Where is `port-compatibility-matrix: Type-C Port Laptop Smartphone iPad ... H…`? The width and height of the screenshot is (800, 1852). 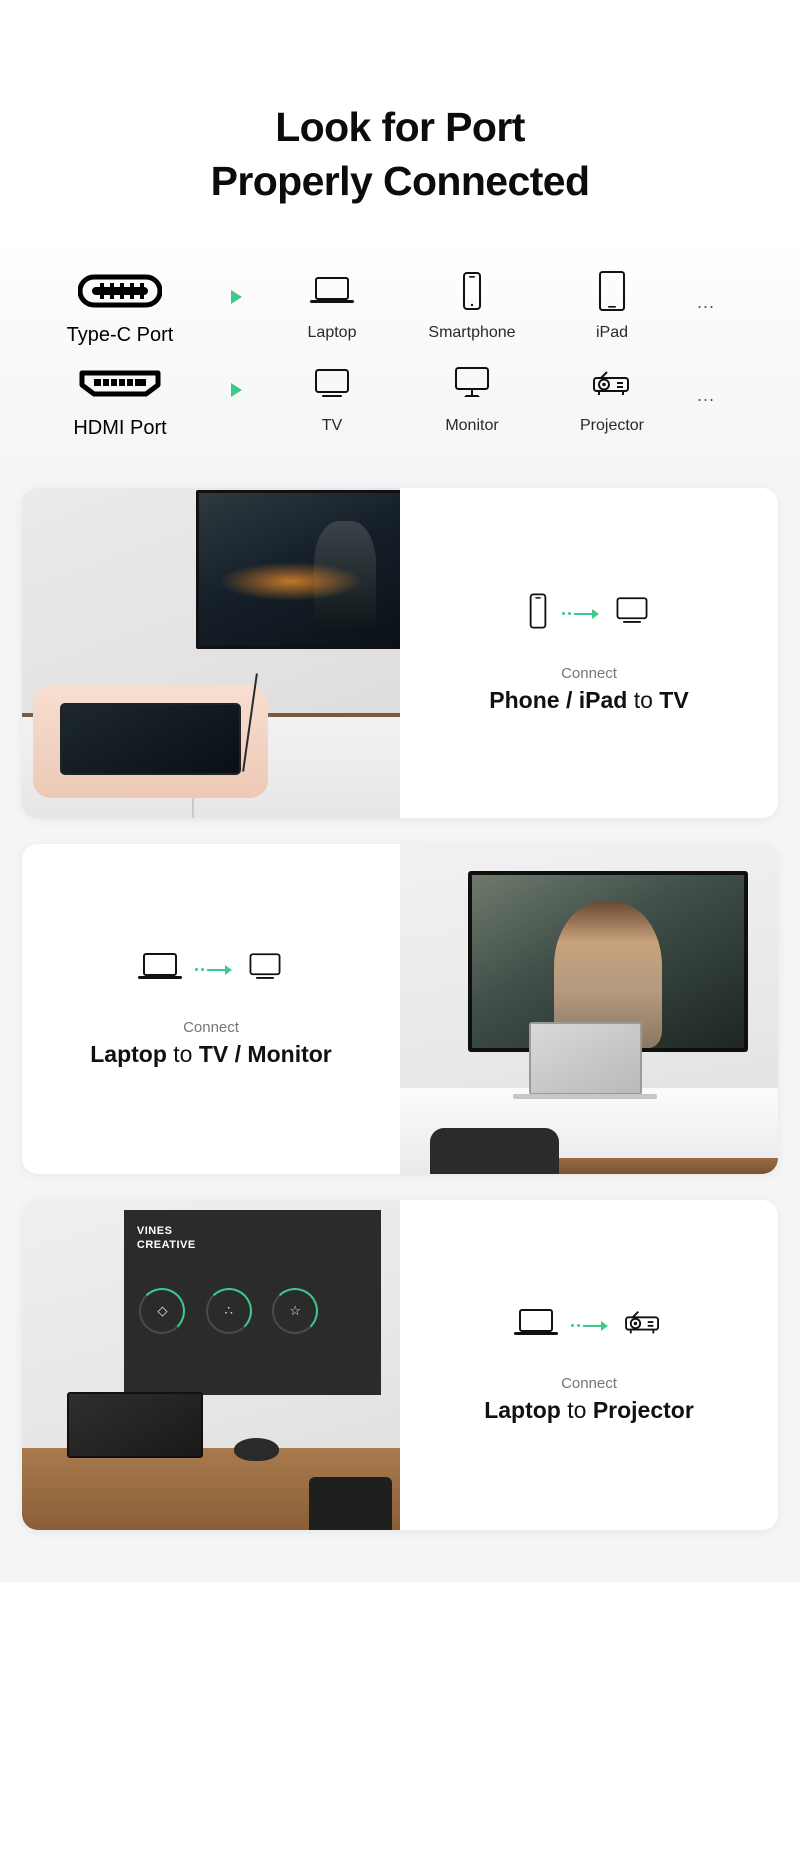
port-compatibility-matrix: Type-C Port Laptop Smartphone iPad ... H… is located at coordinates (400, 360).